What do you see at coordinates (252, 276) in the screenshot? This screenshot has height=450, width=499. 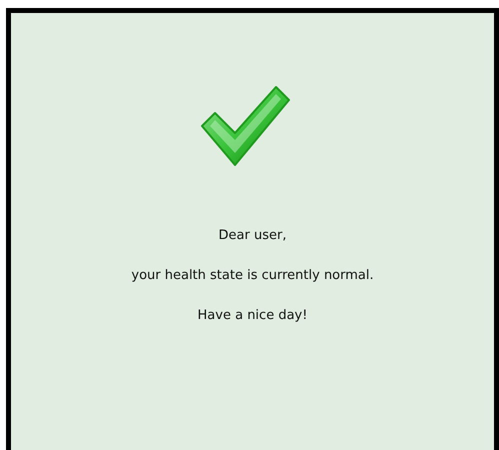 I see `message-text: your health state is currently normal.` at bounding box center [252, 276].